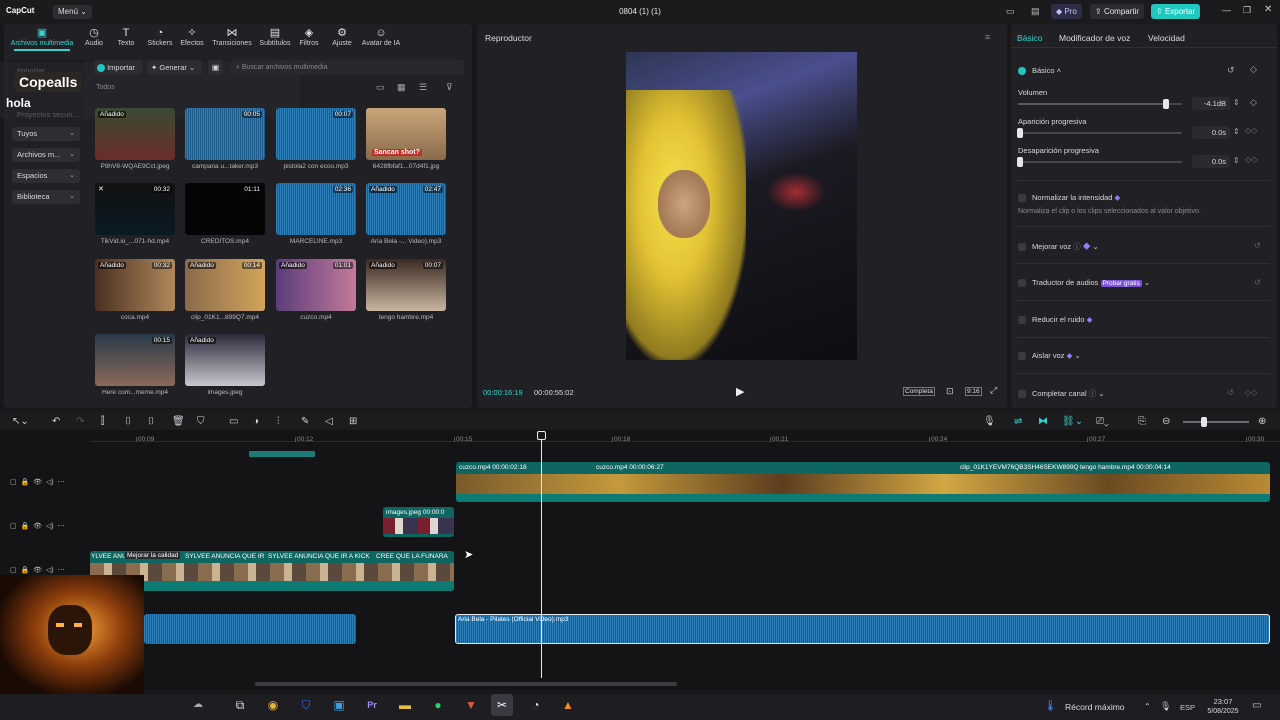 The image size is (1280, 720). What do you see at coordinates (1257, 282) in the screenshot?
I see `translator-reset-icon: ↺` at bounding box center [1257, 282].